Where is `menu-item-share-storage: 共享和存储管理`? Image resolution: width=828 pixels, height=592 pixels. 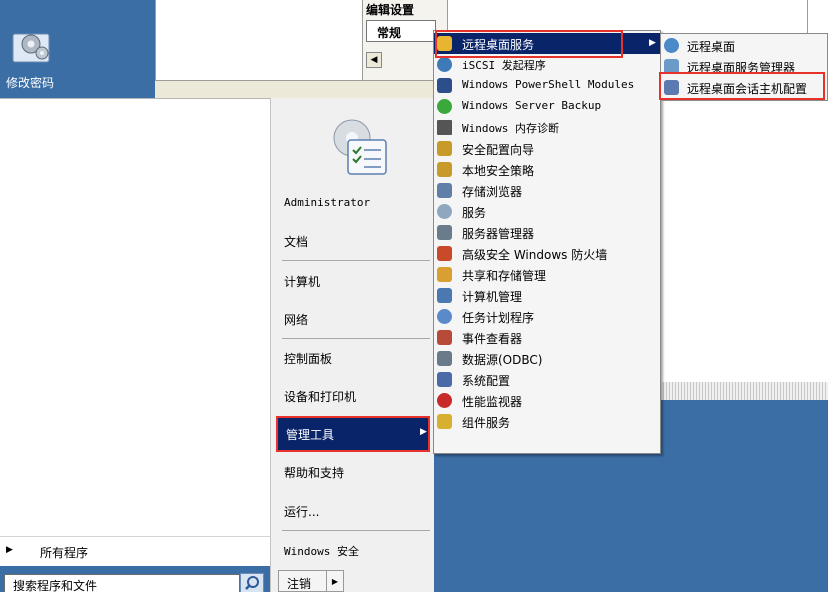
menu-item-share-storage: 共享和存储管理 is located at coordinates (547, 274).